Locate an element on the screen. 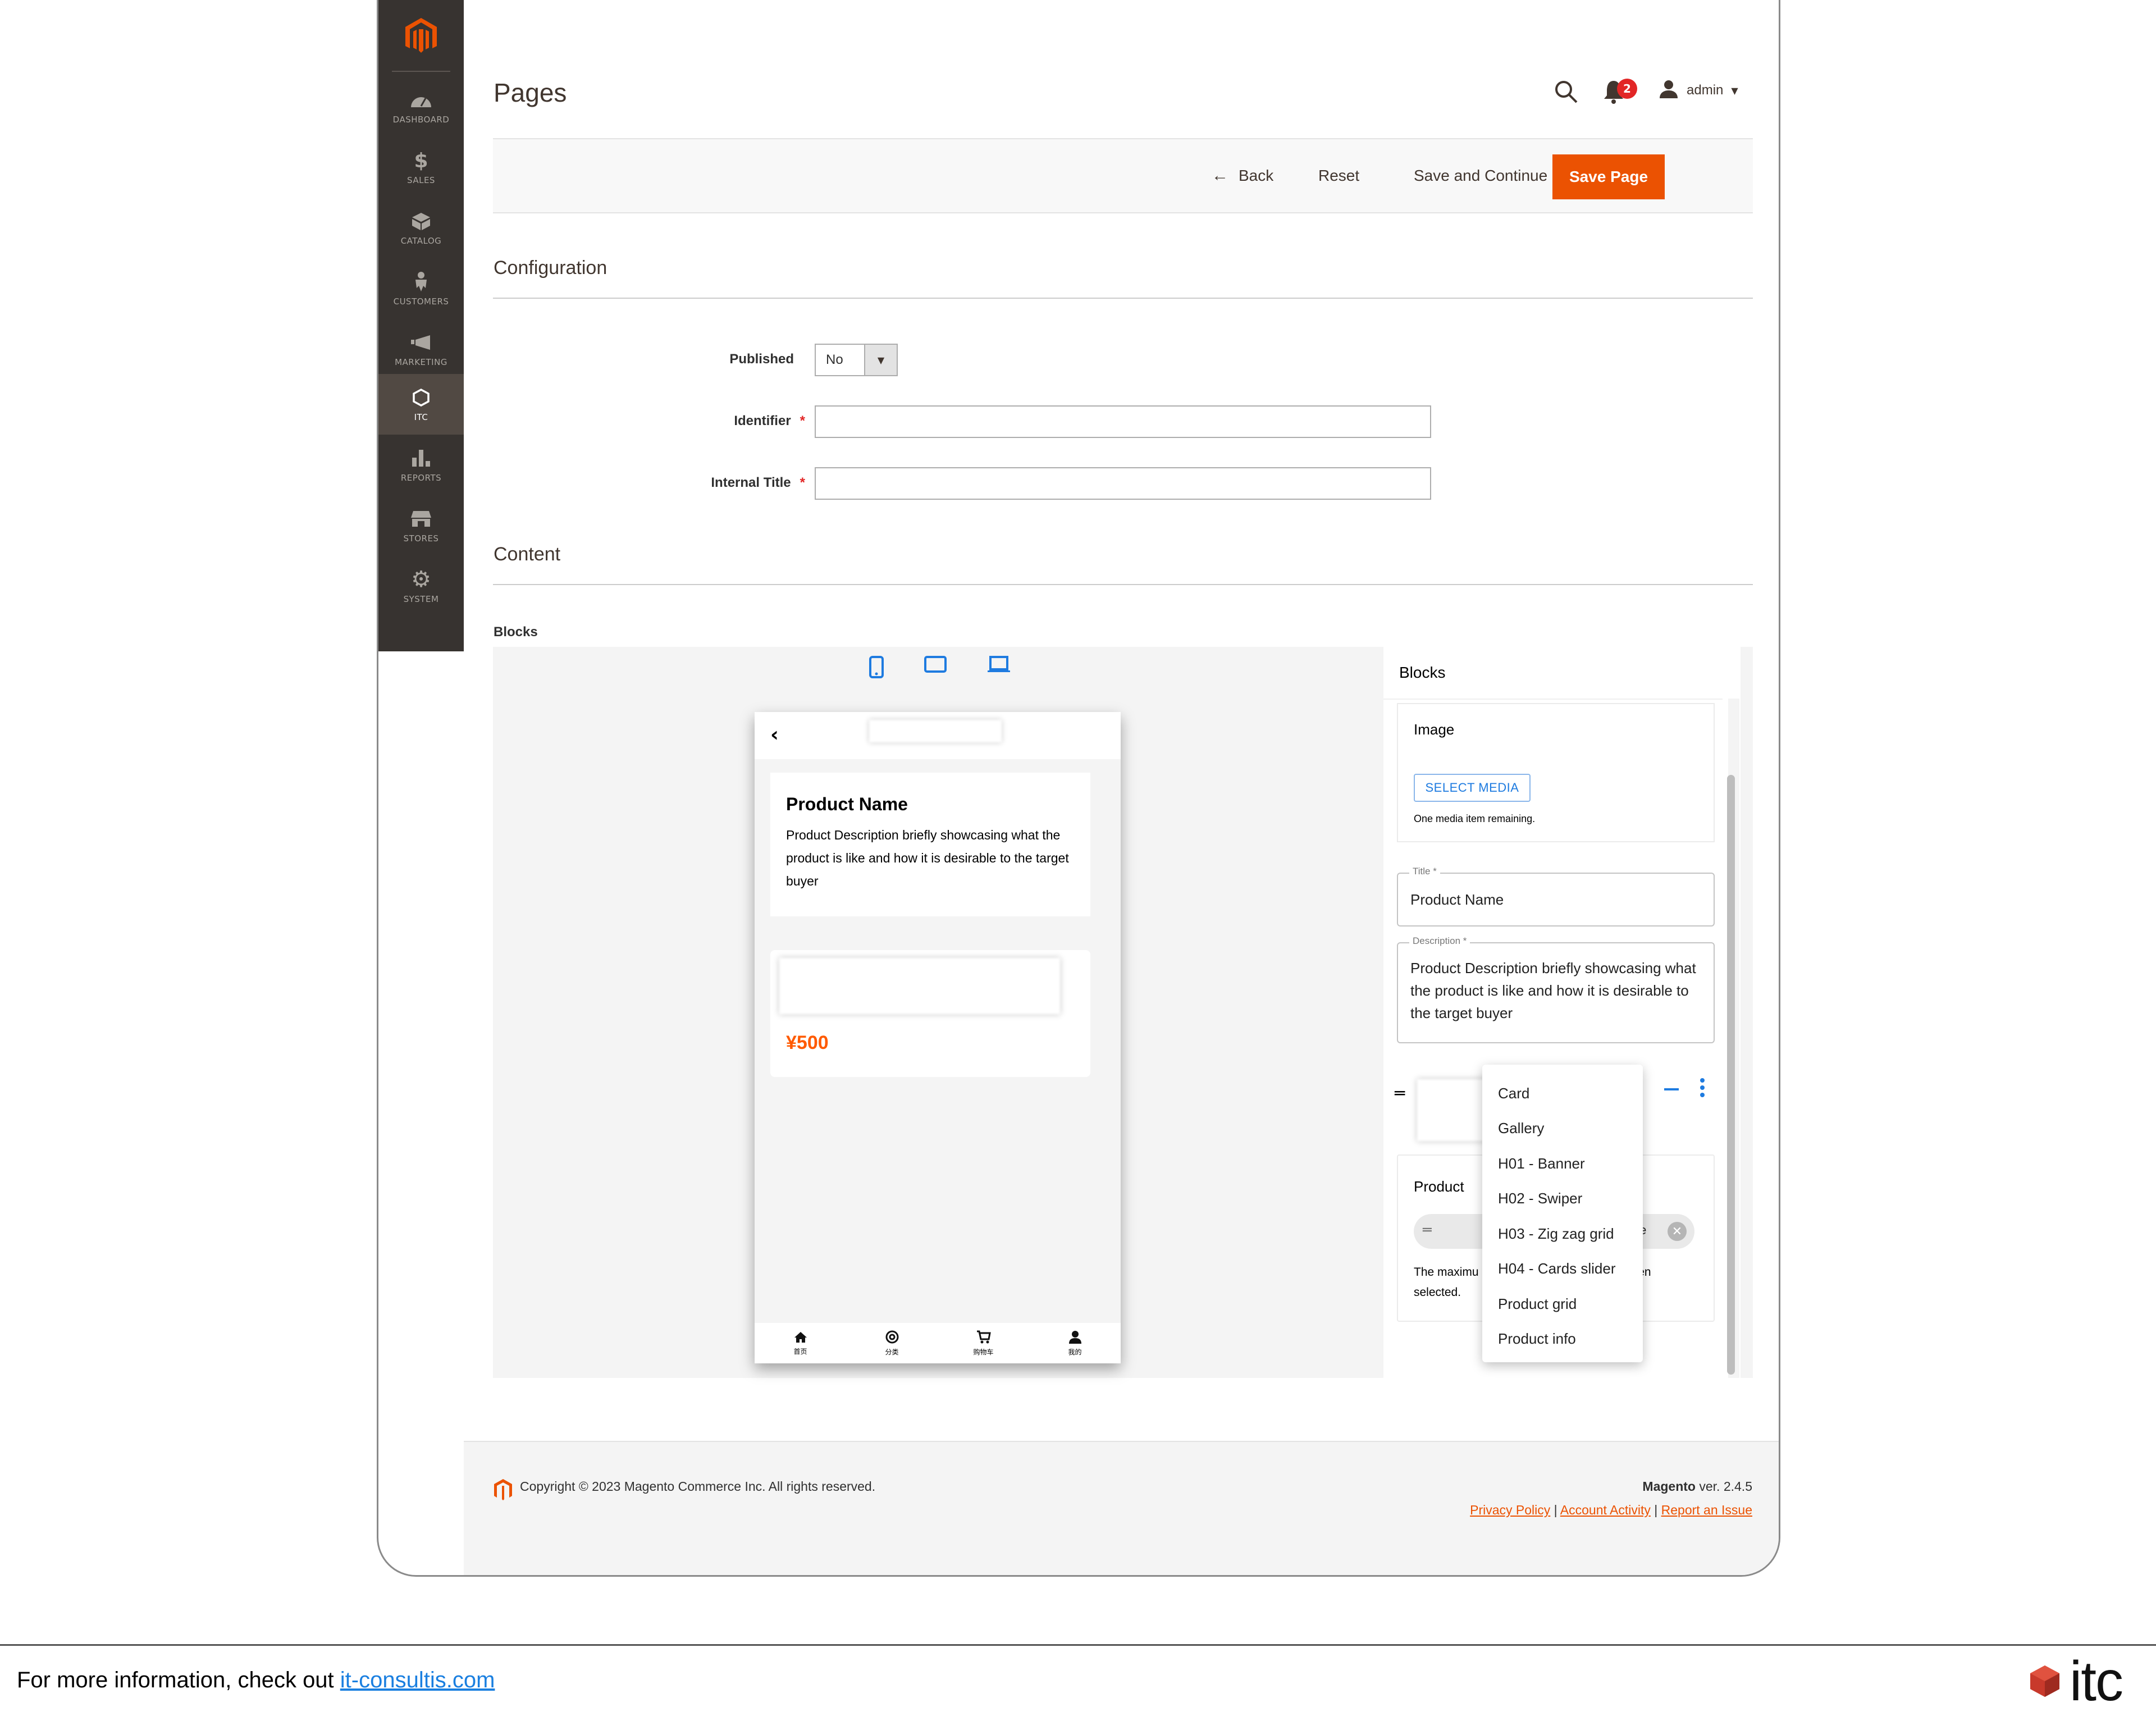  preview-tab-cart: 购物车 is located at coordinates (983, 1343).